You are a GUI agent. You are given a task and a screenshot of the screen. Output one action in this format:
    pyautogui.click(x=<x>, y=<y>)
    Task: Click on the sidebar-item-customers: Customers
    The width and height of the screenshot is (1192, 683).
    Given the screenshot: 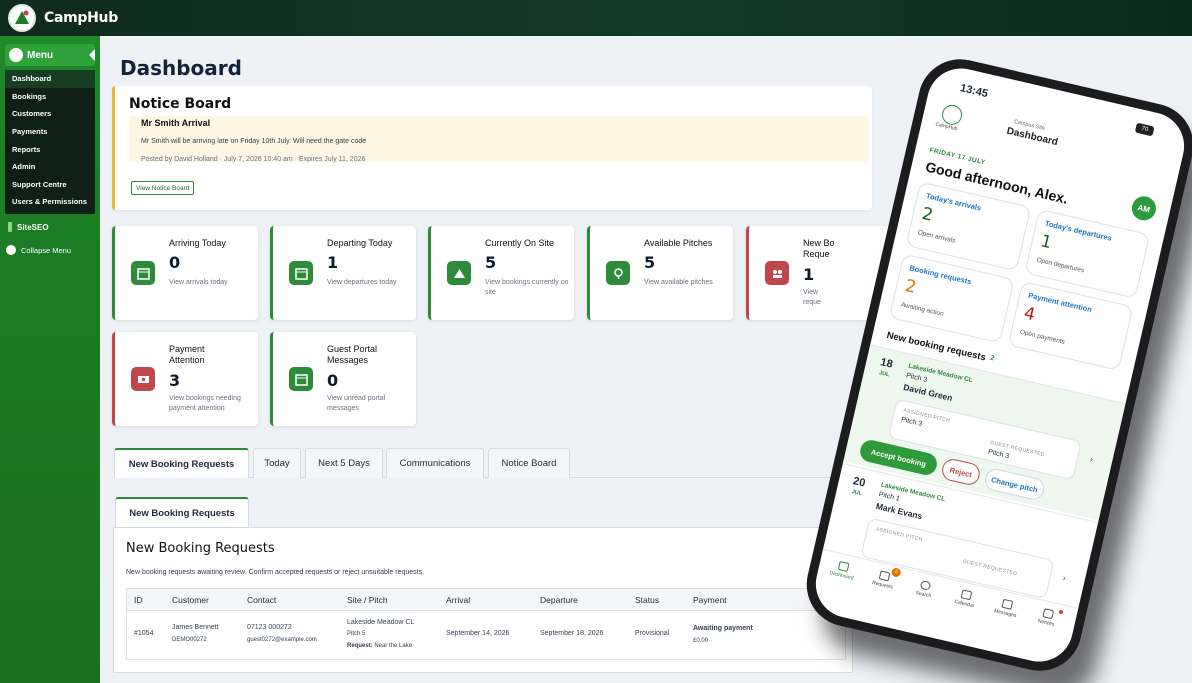 What is the action you would take?
    pyautogui.click(x=50, y=114)
    